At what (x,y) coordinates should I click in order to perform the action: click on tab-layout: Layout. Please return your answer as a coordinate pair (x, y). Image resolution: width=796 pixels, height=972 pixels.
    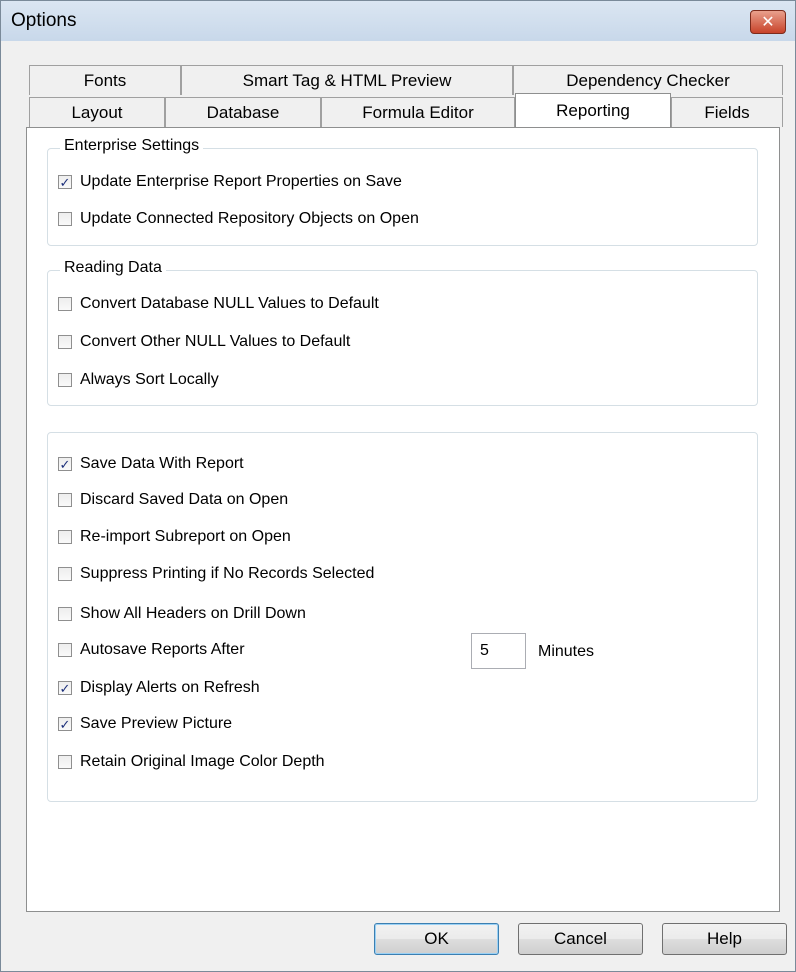
    Looking at the image, I should click on (97, 112).